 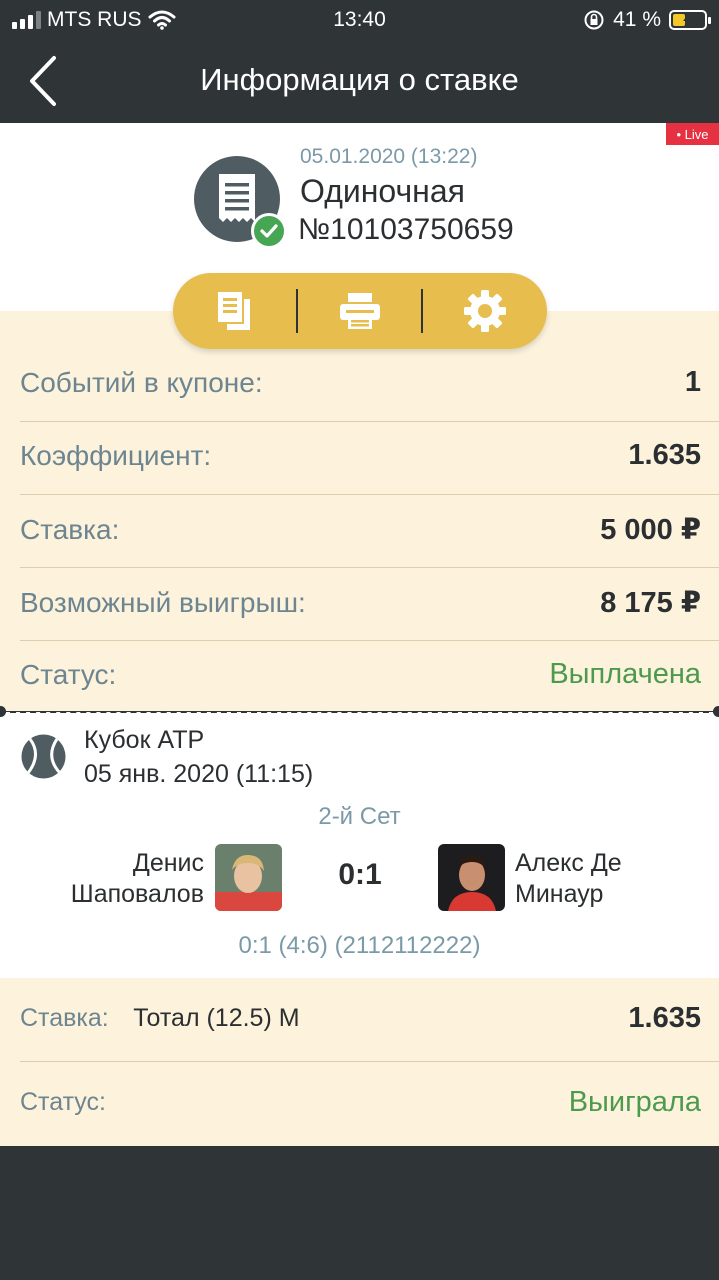 I want to click on tear-dot-right, so click(x=716, y=711).